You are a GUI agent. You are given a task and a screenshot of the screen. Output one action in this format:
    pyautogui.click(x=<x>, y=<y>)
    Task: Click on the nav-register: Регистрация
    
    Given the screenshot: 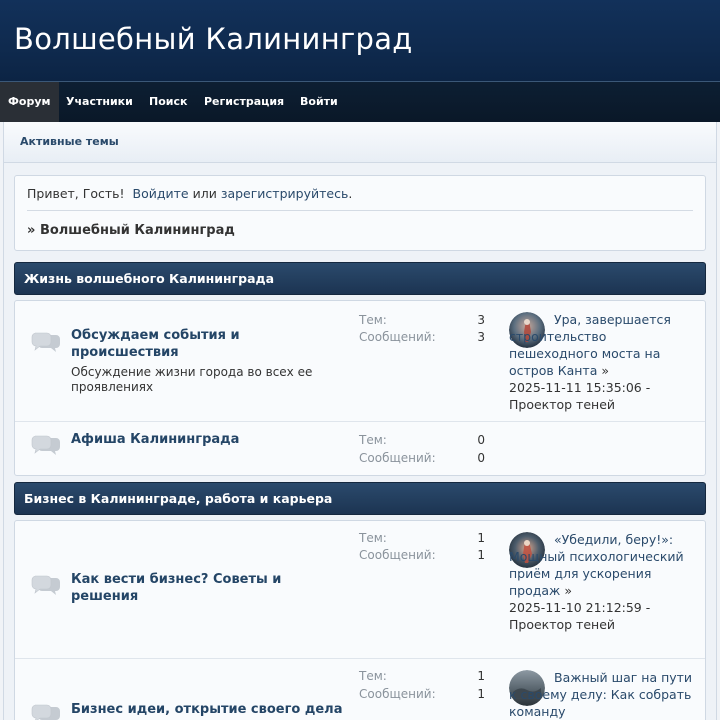 What is the action you would take?
    pyautogui.click(x=244, y=102)
    